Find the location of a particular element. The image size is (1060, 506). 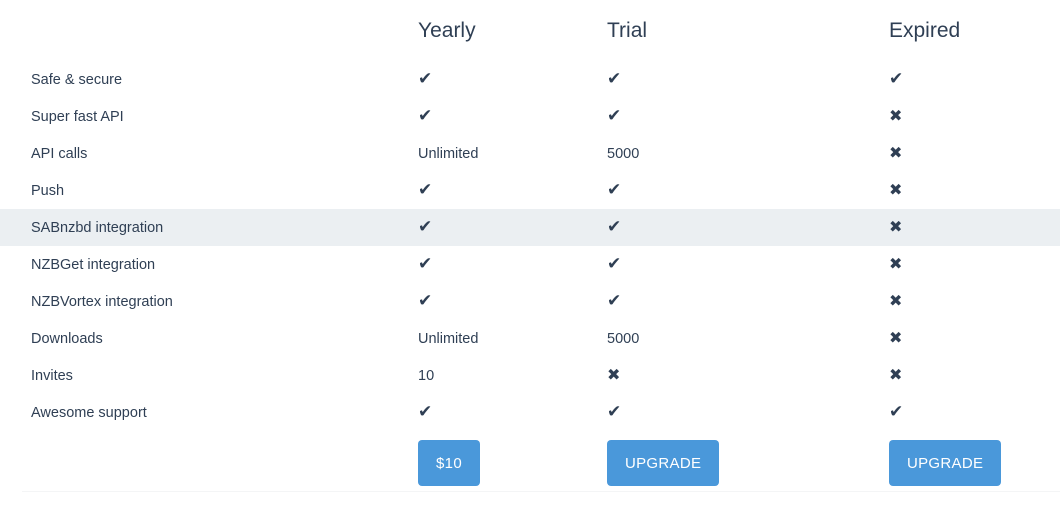

feature-label: NZBGet integration is located at coordinates (93, 264).